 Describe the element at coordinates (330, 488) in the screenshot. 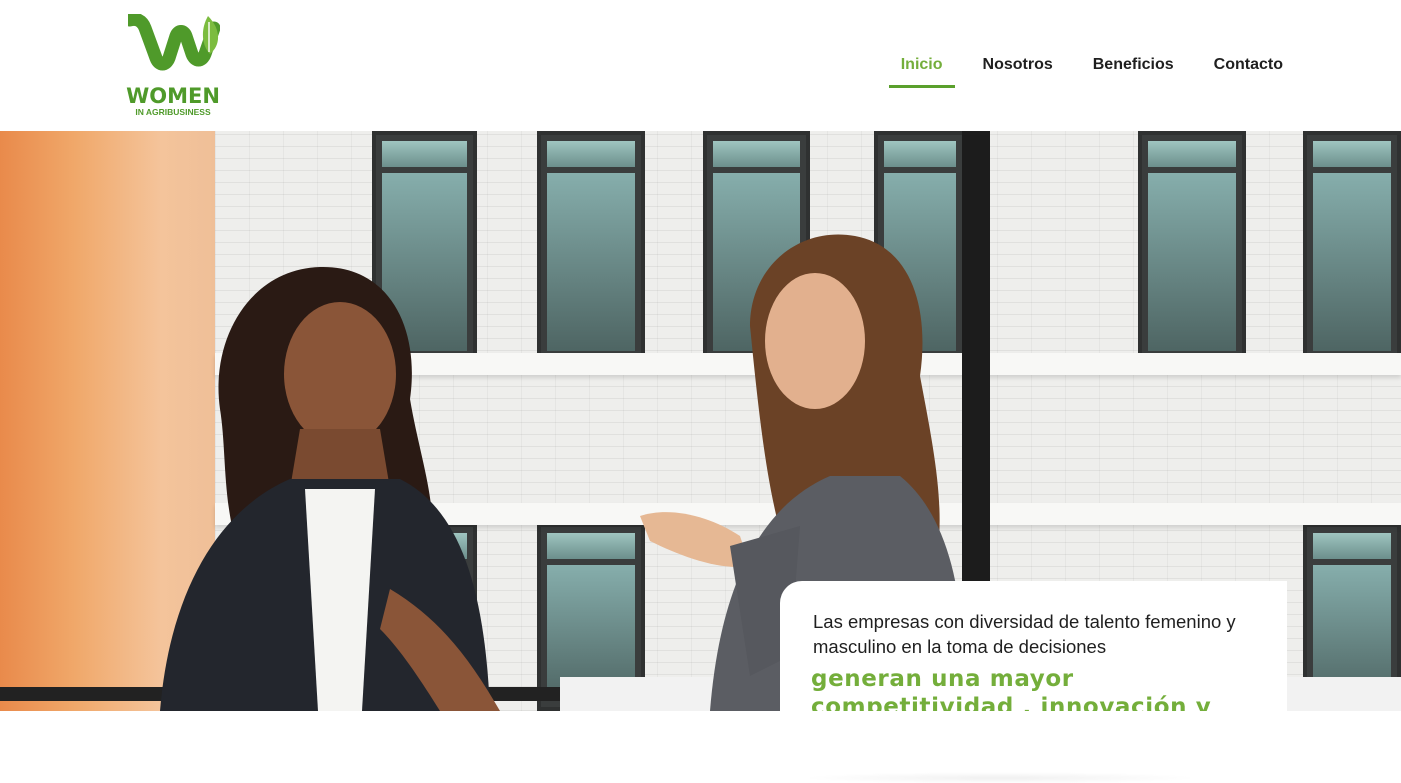

I see `woman-left-figure` at that location.